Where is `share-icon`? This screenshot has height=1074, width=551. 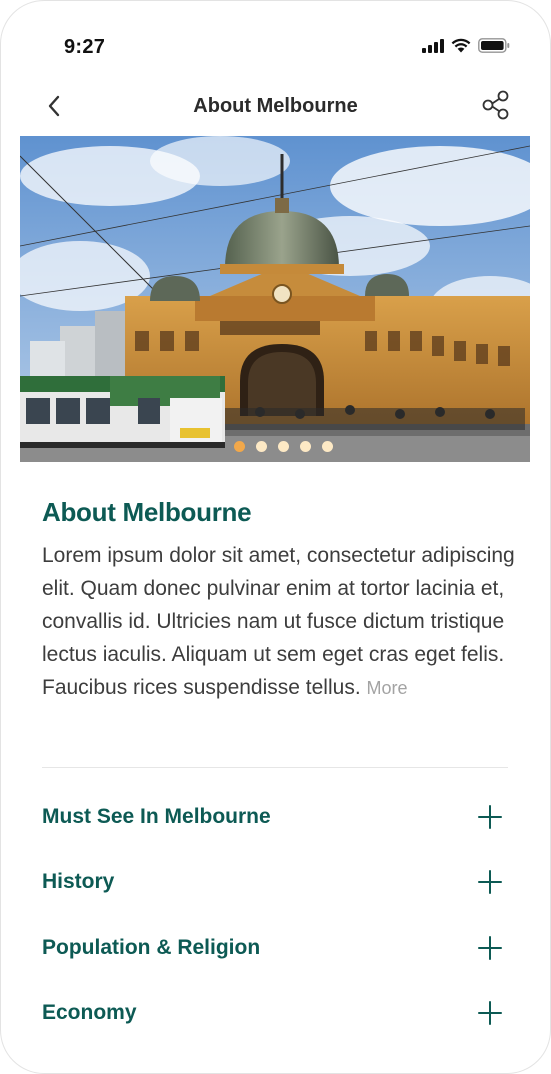 share-icon is located at coordinates (495, 105).